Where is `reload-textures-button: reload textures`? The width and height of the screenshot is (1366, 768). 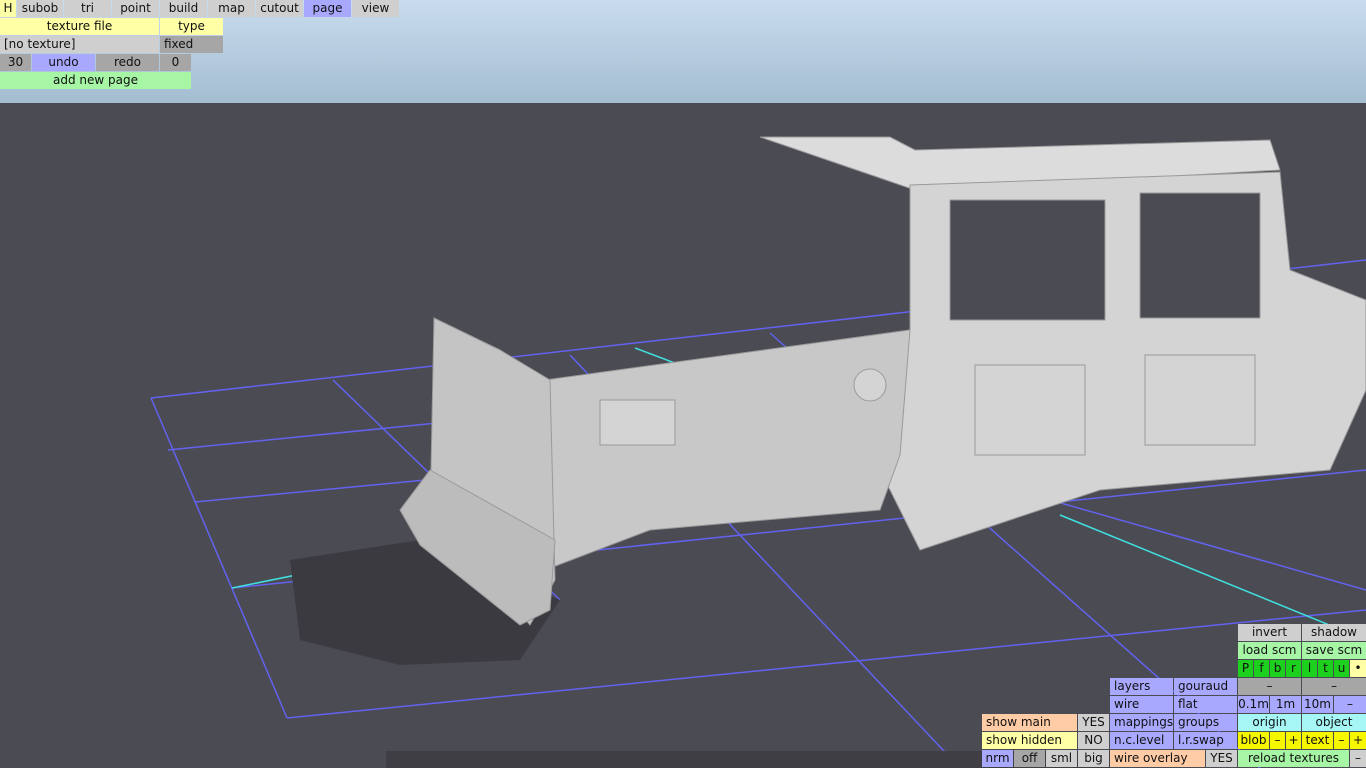 reload-textures-button: reload textures is located at coordinates (1293, 758).